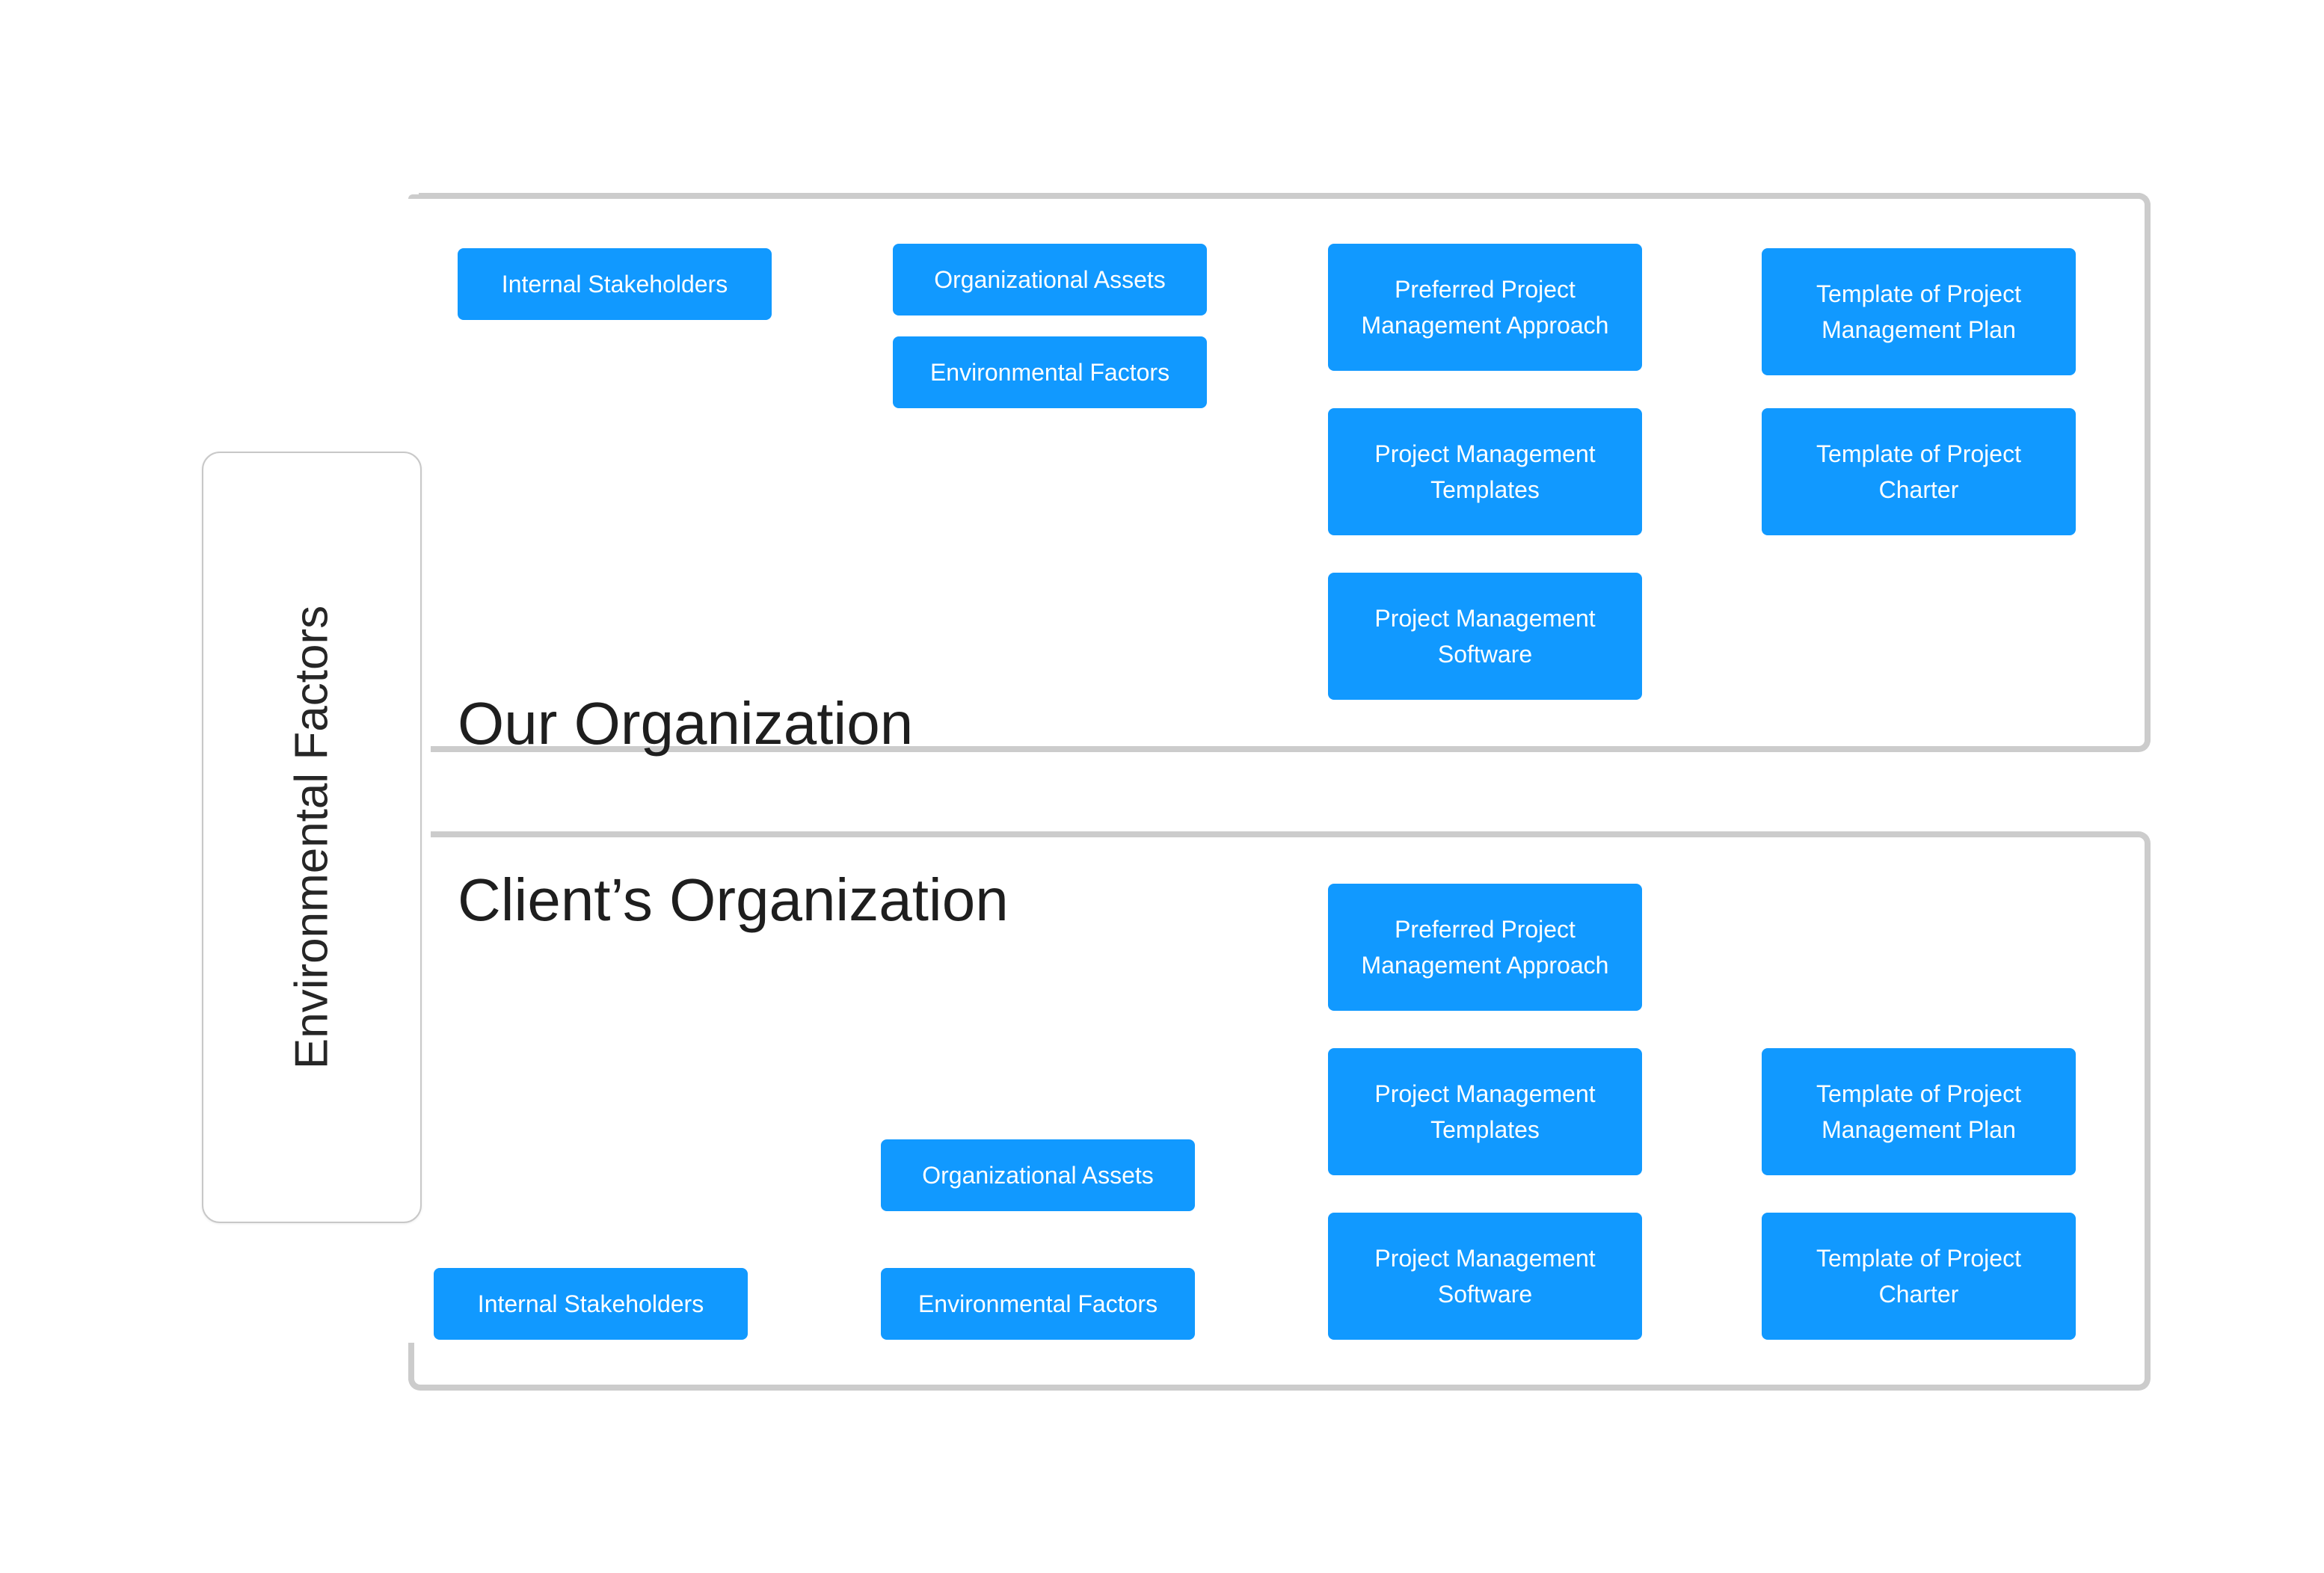 The width and height of the screenshot is (2324, 1573). I want to click on environmental-factors-panel-label: Environmental Factors, so click(312, 837).